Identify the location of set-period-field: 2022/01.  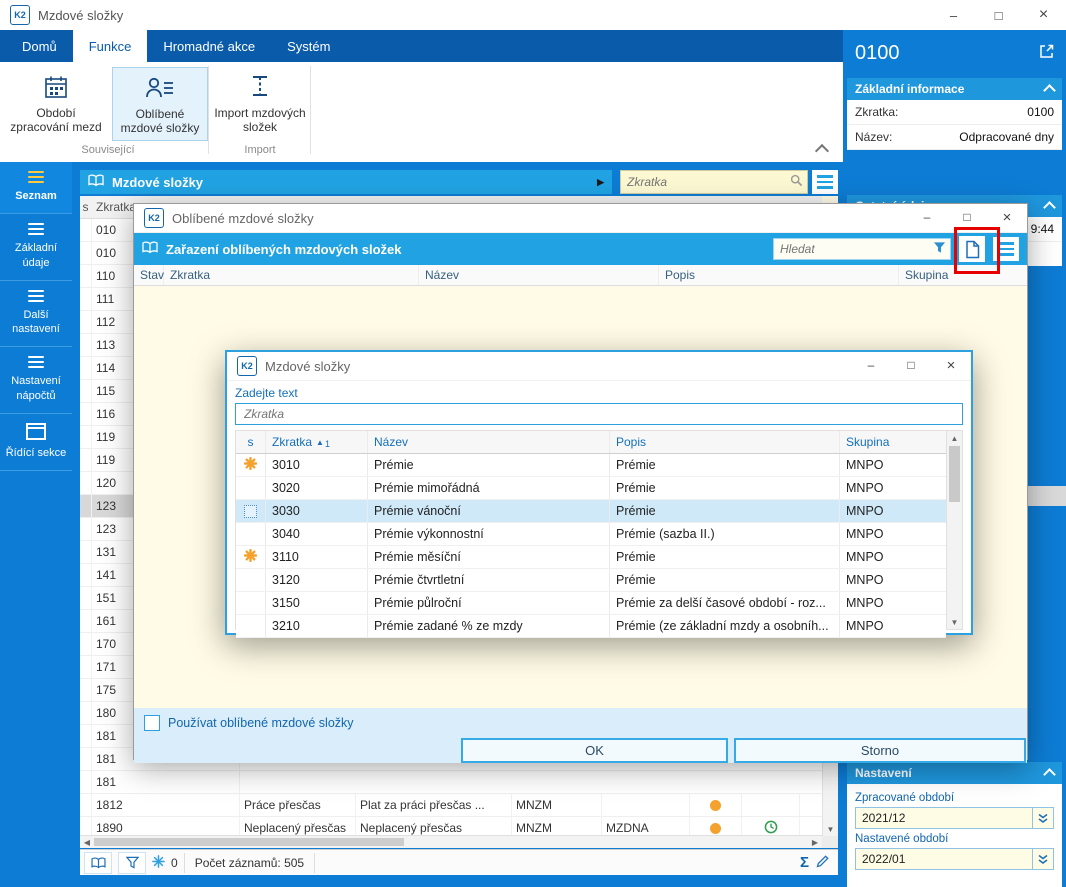
(954, 859).